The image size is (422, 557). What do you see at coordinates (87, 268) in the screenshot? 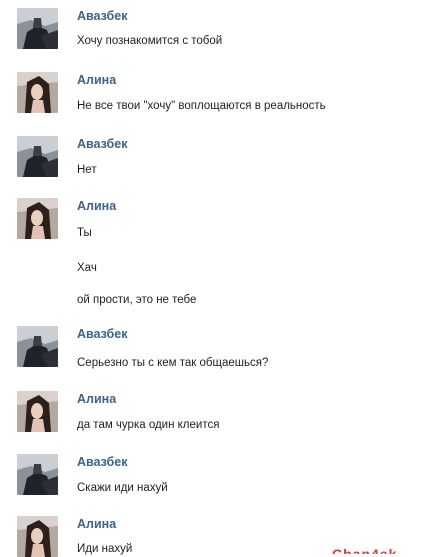
I see `message-text: Хач` at bounding box center [87, 268].